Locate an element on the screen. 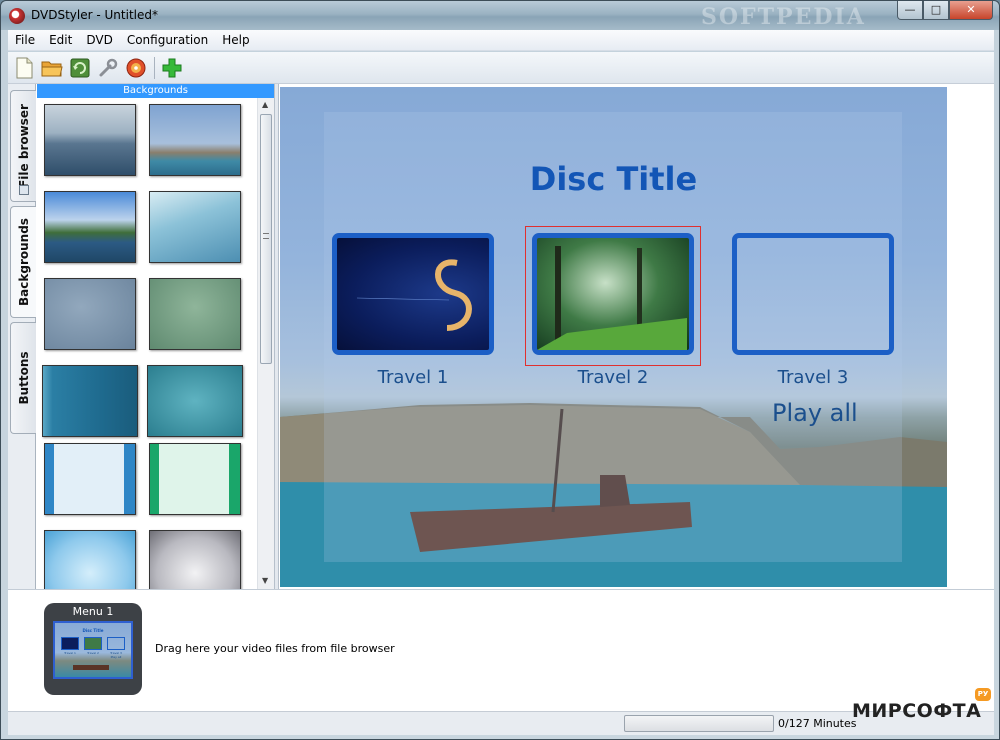  minimize-button: — is located at coordinates (910, 10).